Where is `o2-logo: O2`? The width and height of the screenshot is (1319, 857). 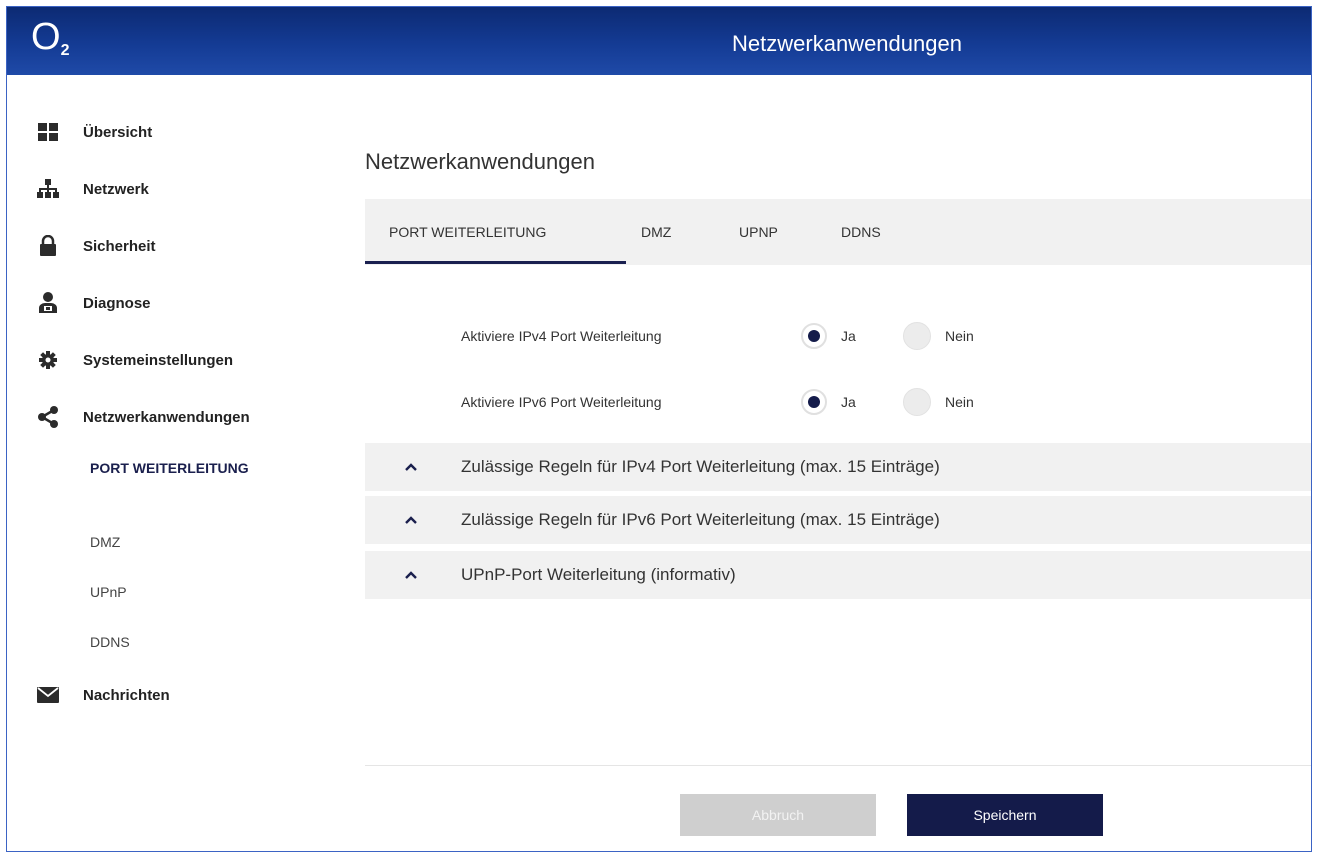 o2-logo: O2 is located at coordinates (50, 44).